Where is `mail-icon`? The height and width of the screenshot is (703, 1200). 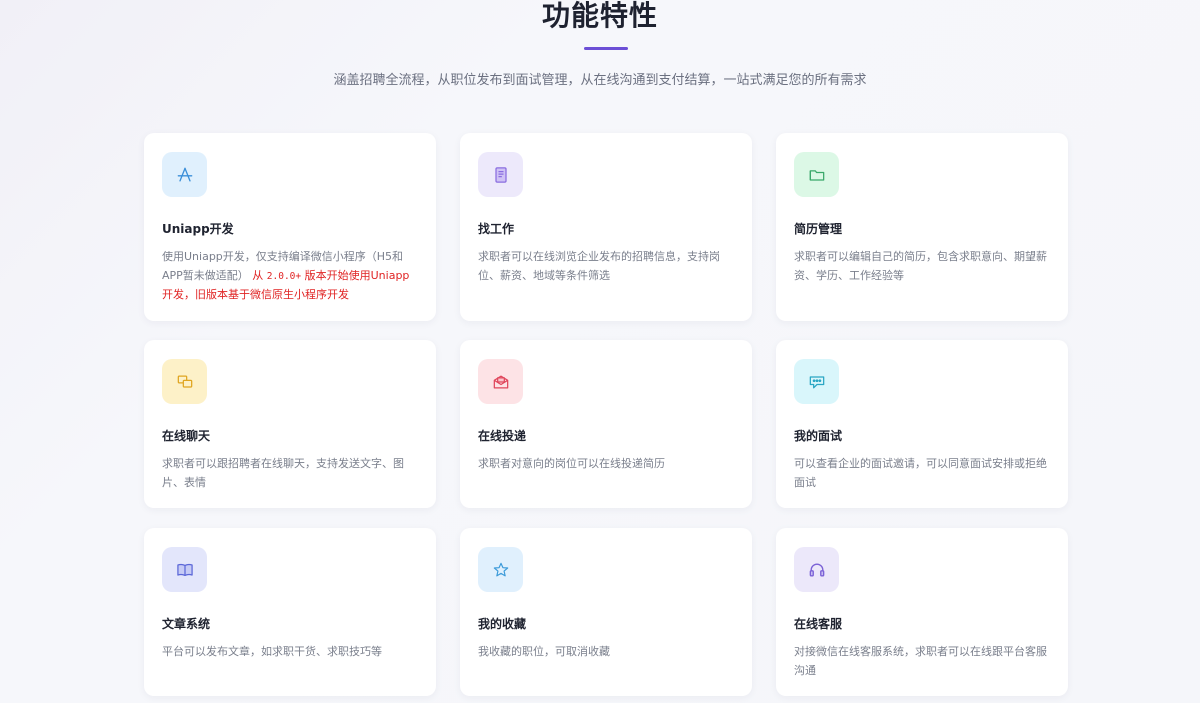
mail-icon is located at coordinates (500, 381).